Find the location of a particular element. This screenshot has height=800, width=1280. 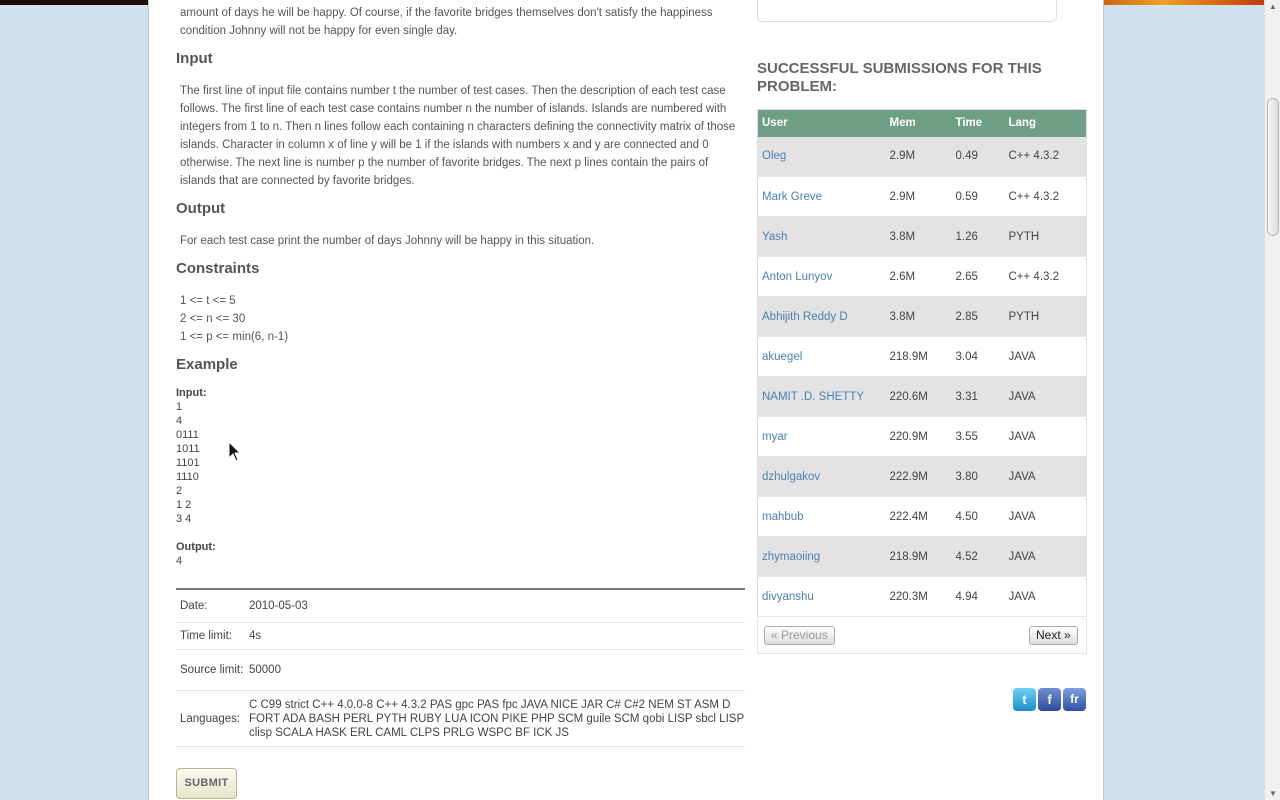

example-input-line: 2 is located at coordinates (179, 491).